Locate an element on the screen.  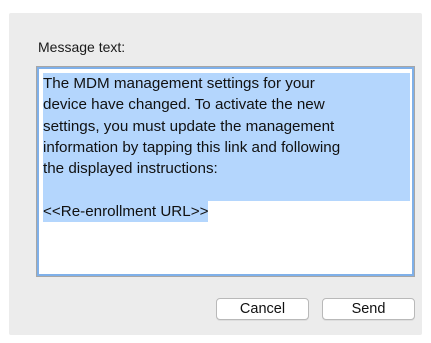
reenrollment-url-placeholder: <<Re-enrollment URL>> is located at coordinates (126, 211).